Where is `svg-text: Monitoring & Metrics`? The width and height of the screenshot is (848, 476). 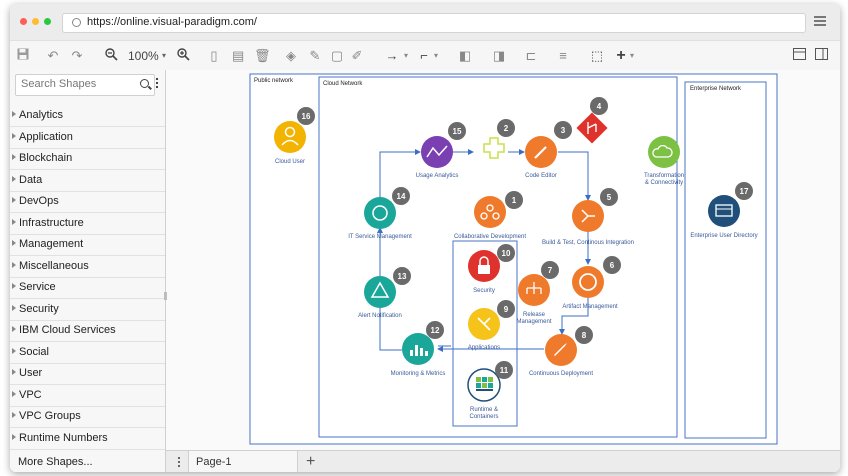 svg-text: Monitoring & Metrics is located at coordinates (418, 374).